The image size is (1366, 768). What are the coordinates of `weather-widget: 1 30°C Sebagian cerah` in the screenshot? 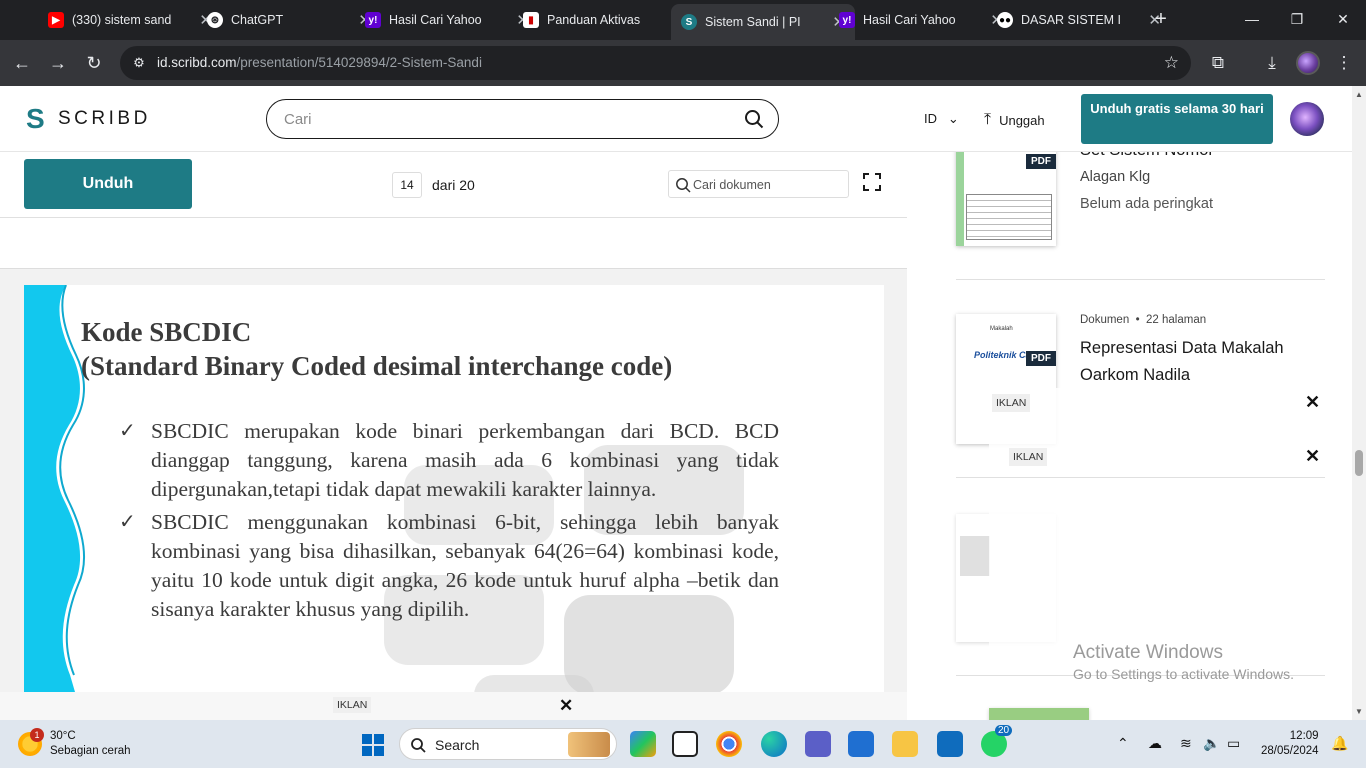 It's located at (74, 743).